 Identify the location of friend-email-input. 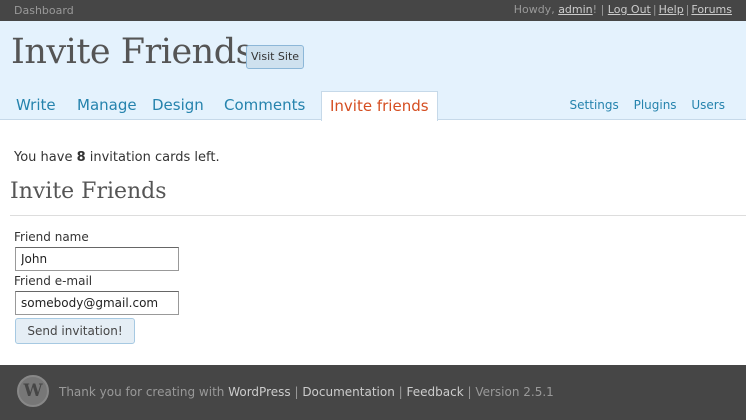
(97, 303).